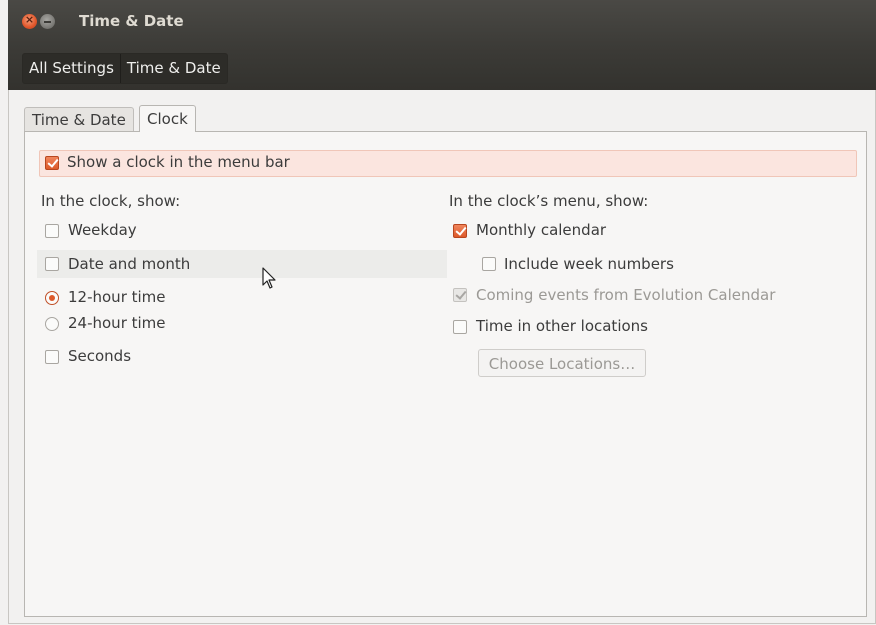  What do you see at coordinates (52, 324) in the screenshot?
I see `24-hour-radio` at bounding box center [52, 324].